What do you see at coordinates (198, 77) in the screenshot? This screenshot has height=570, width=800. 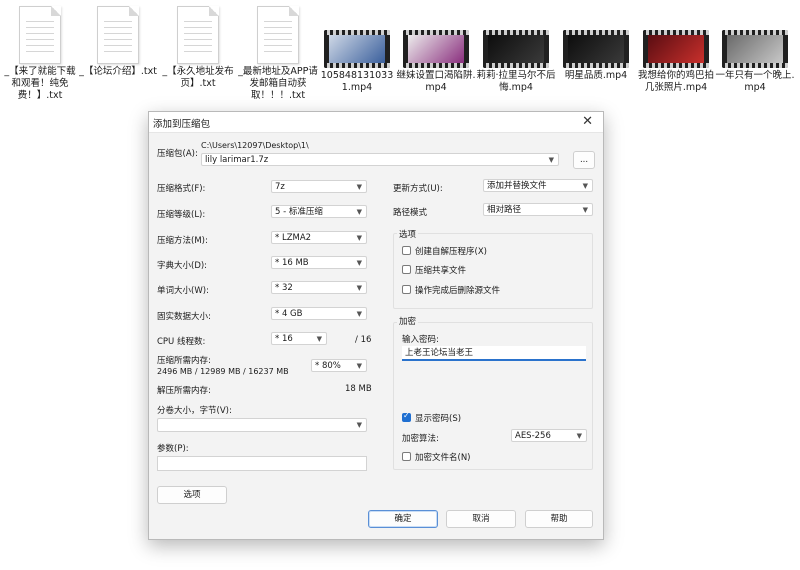 I see `file-name: _【永久地址发布页】.txt` at bounding box center [198, 77].